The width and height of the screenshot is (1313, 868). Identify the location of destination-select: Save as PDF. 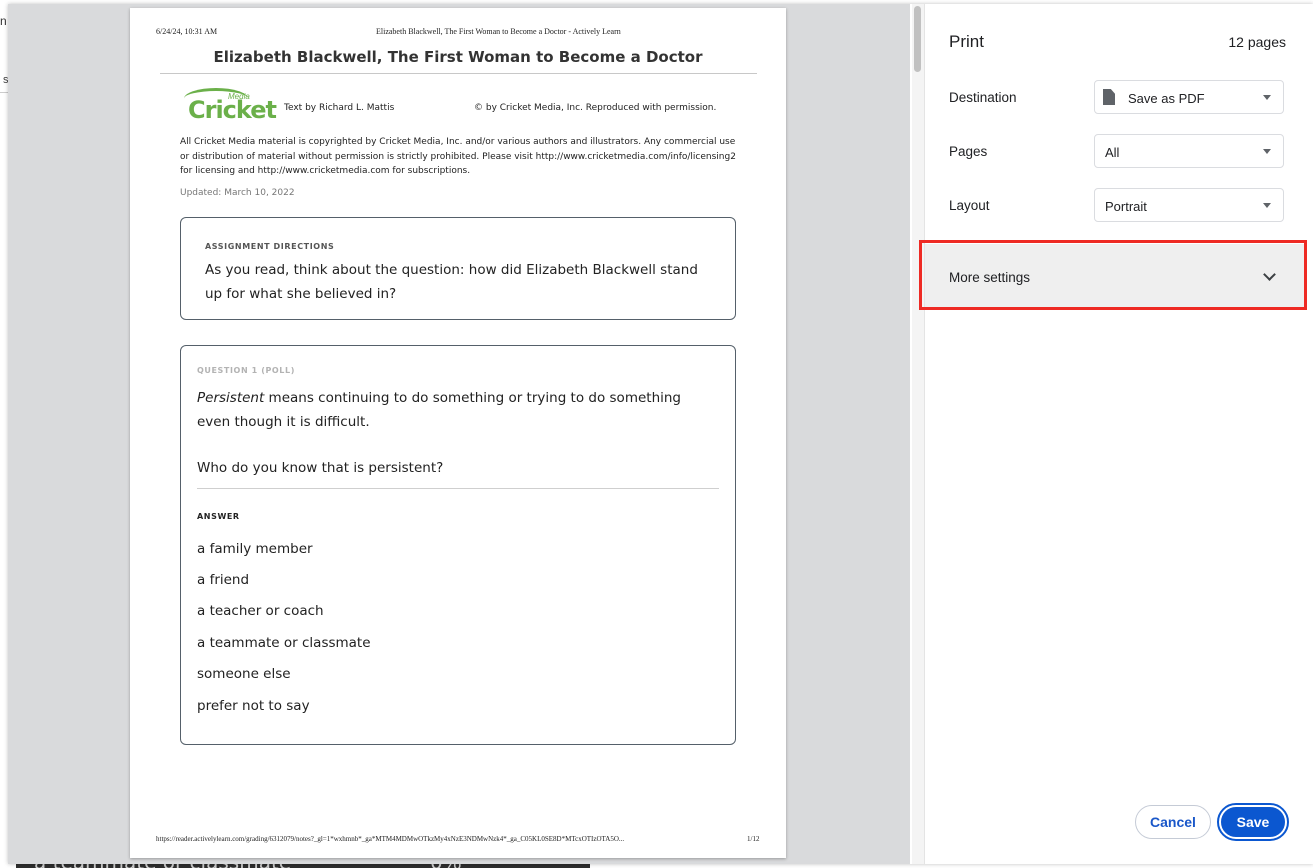
(1189, 97).